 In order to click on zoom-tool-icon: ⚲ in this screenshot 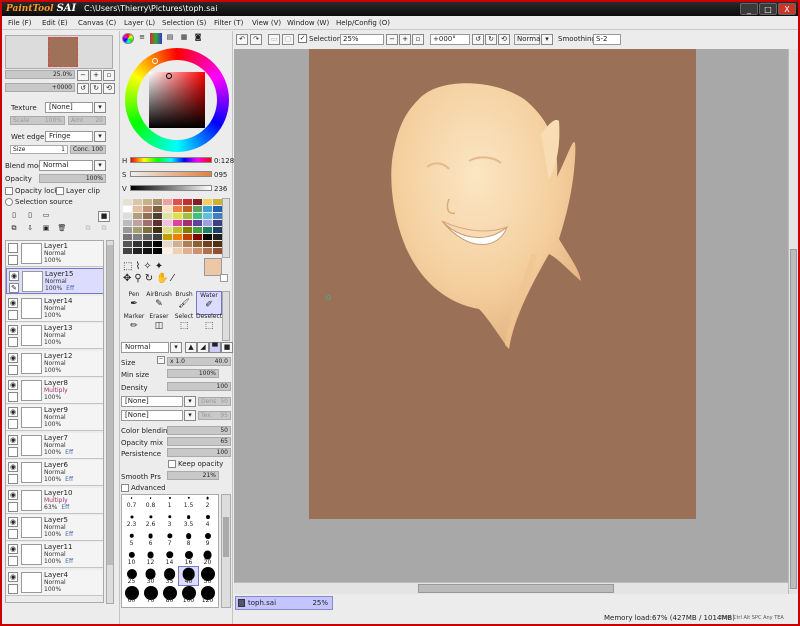, I will do `click(139, 278)`.